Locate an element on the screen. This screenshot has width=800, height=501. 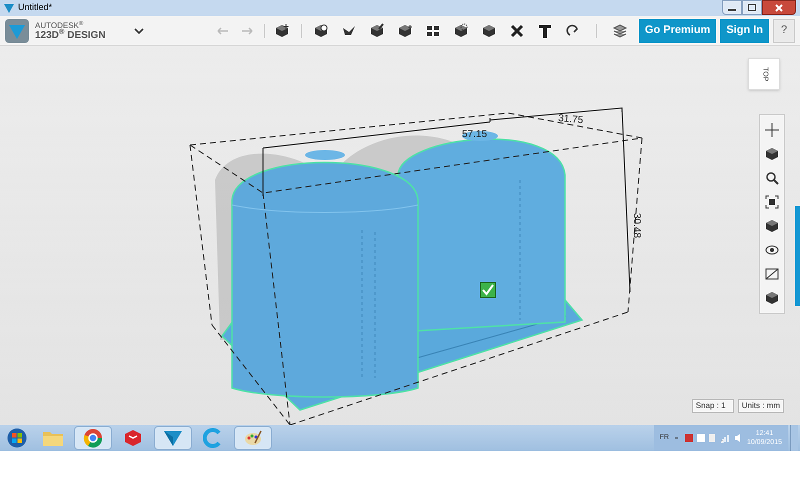
brand-name: AUTODESK$^{®}$ is located at coordinates (59, 25).